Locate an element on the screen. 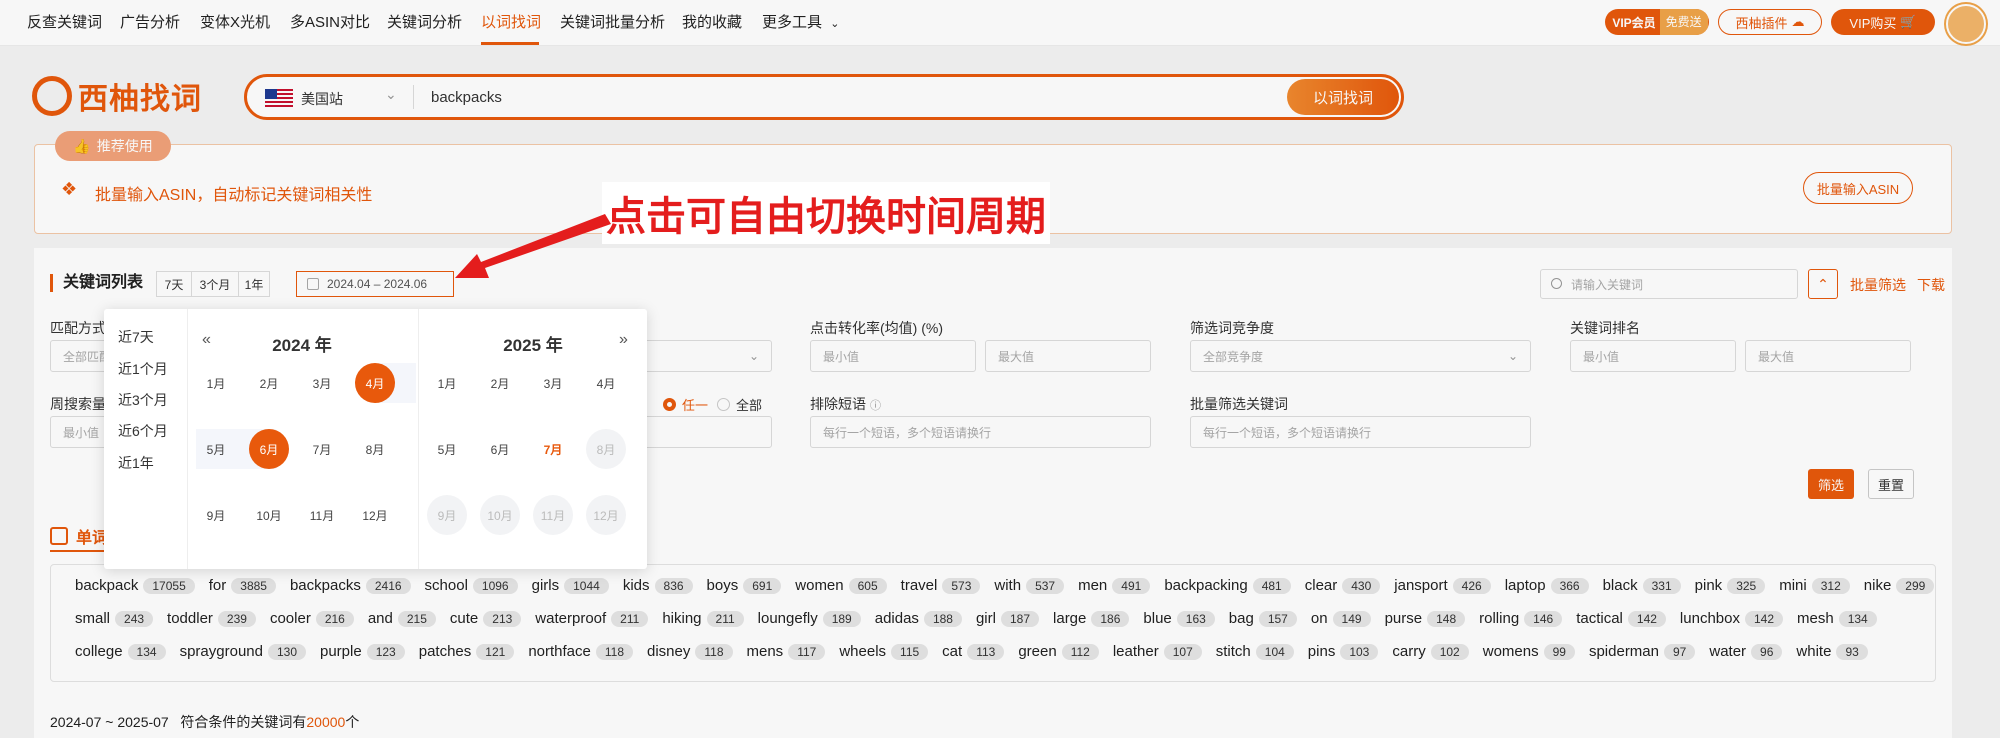 This screenshot has width=2000, height=738. keyword-chip: college 134 is located at coordinates (120, 651).